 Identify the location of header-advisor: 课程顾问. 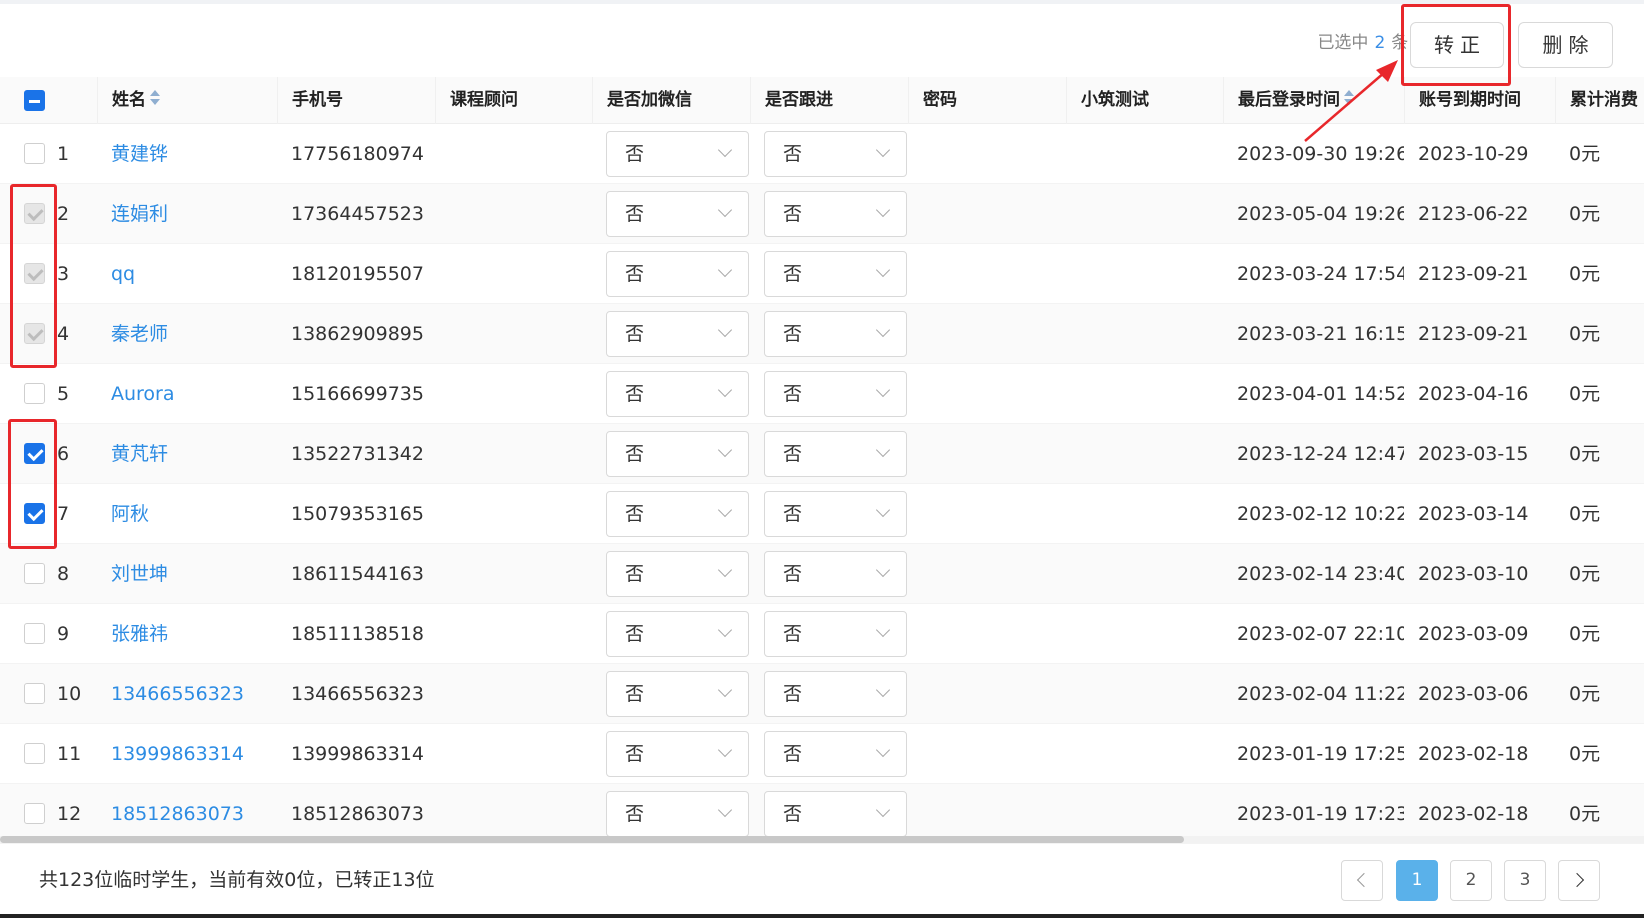
(513, 100).